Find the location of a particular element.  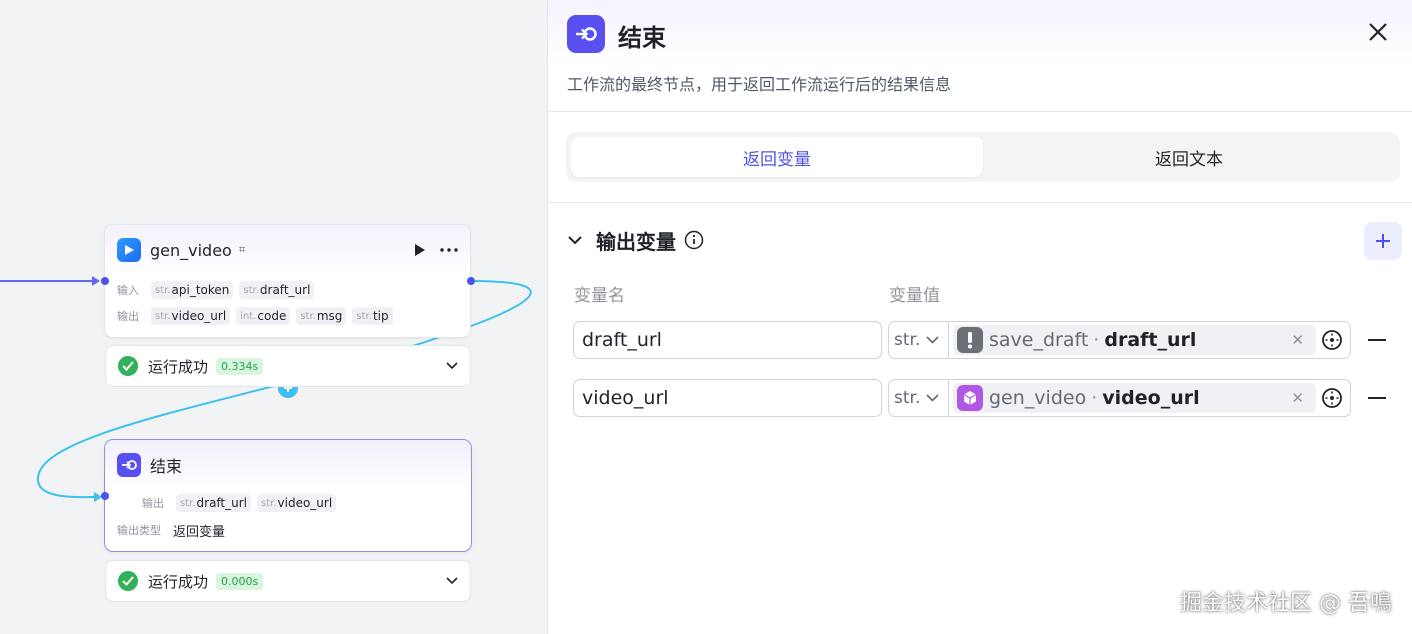

gen-video-run-status: 运行成功 0.334s is located at coordinates (288, 366).